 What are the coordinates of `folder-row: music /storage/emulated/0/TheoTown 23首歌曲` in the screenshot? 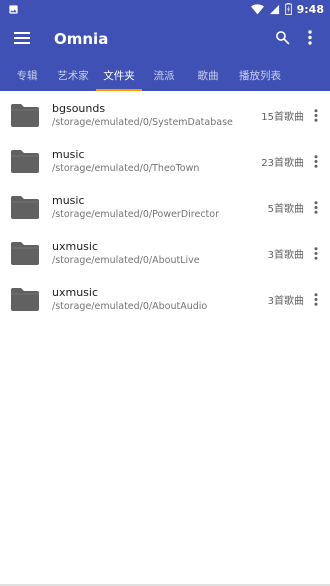 It's located at (165, 161).